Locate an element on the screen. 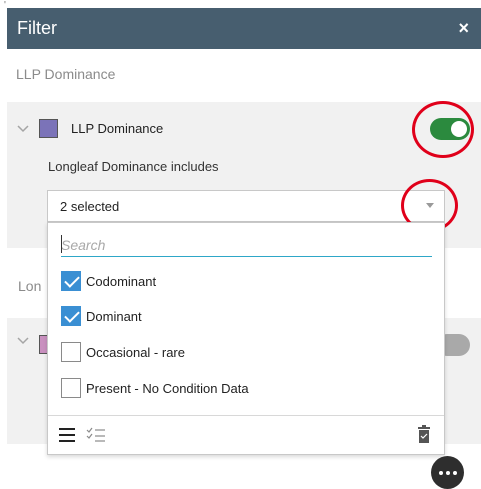  search-input is located at coordinates (246, 245).